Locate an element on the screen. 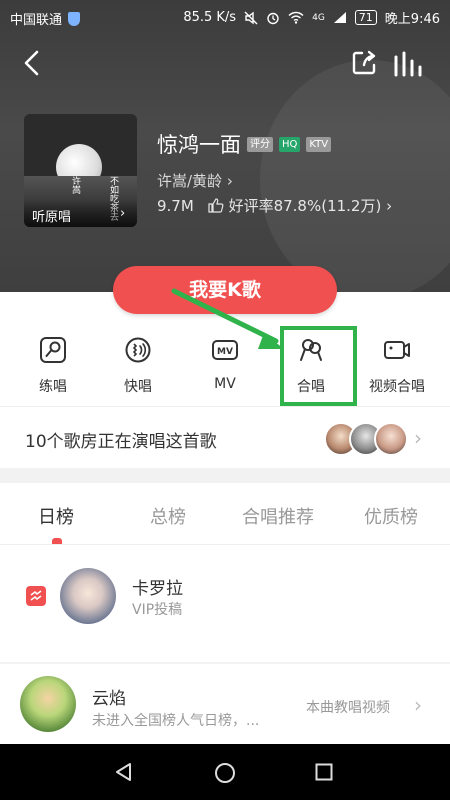 This screenshot has width=450, height=800. recents-square-icon is located at coordinates (324, 772).